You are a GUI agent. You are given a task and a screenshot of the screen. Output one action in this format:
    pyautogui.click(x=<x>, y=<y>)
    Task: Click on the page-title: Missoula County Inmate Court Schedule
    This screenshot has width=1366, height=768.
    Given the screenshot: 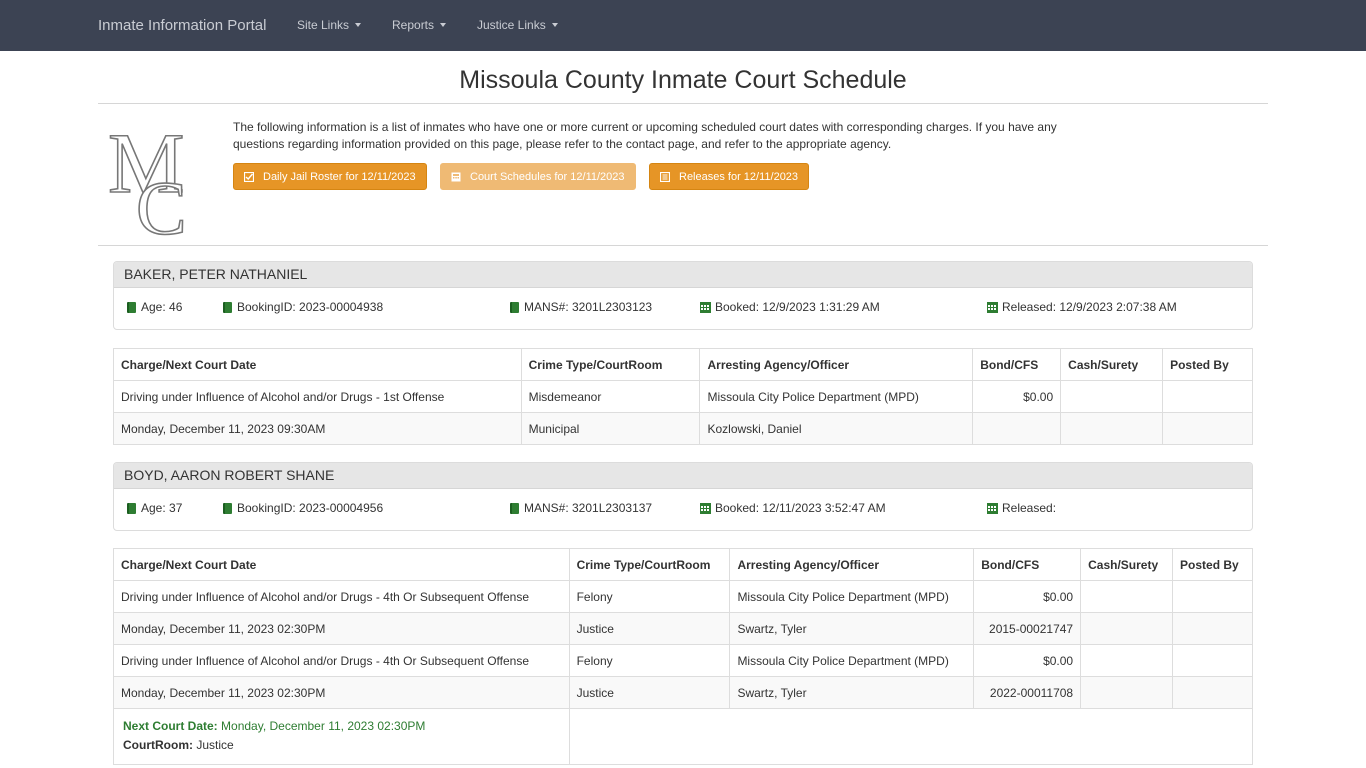 What is the action you would take?
    pyautogui.click(x=683, y=80)
    